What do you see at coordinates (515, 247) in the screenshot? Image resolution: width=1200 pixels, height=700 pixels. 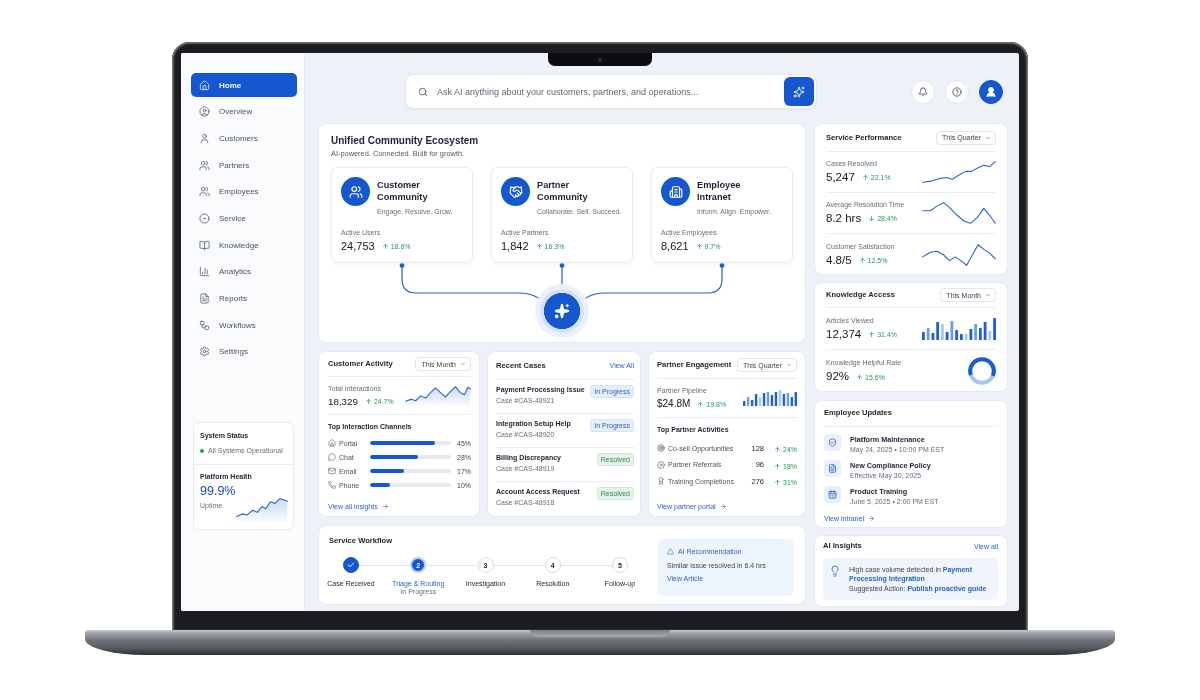 I see `metric-value: 1,842` at bounding box center [515, 247].